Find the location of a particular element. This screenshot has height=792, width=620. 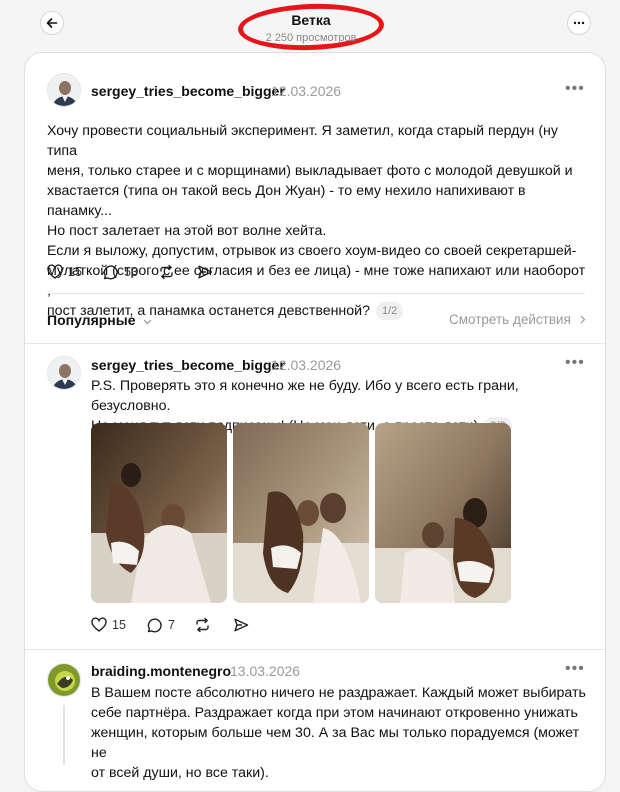

arrow-left-icon is located at coordinates (52, 23).